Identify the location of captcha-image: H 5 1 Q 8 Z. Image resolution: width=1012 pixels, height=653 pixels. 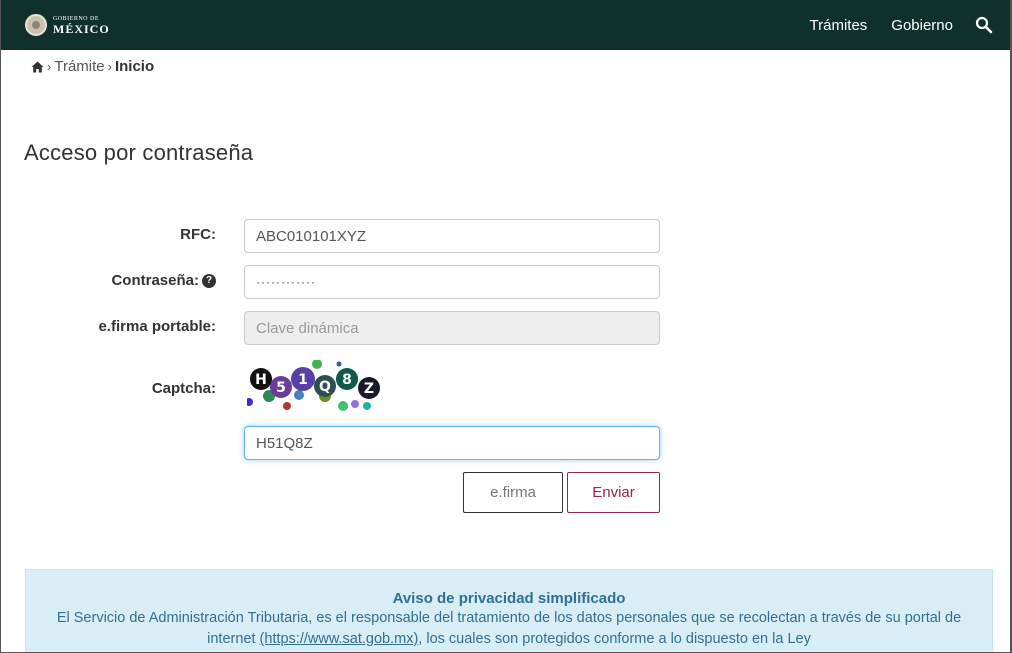
(313, 385).